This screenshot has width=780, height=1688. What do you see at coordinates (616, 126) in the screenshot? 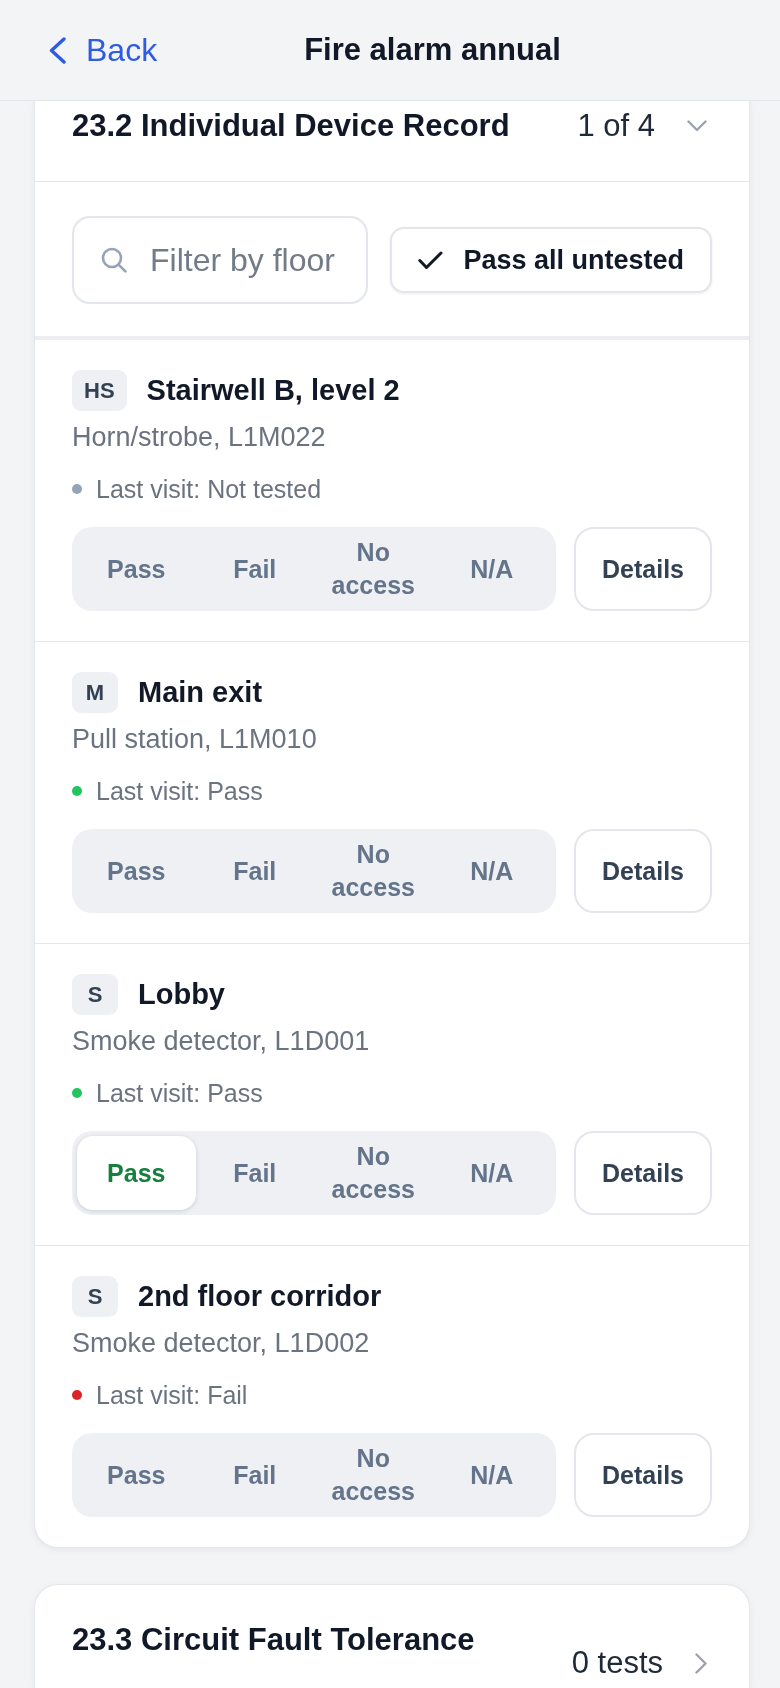
I see `section-count: 1 of 4` at bounding box center [616, 126].